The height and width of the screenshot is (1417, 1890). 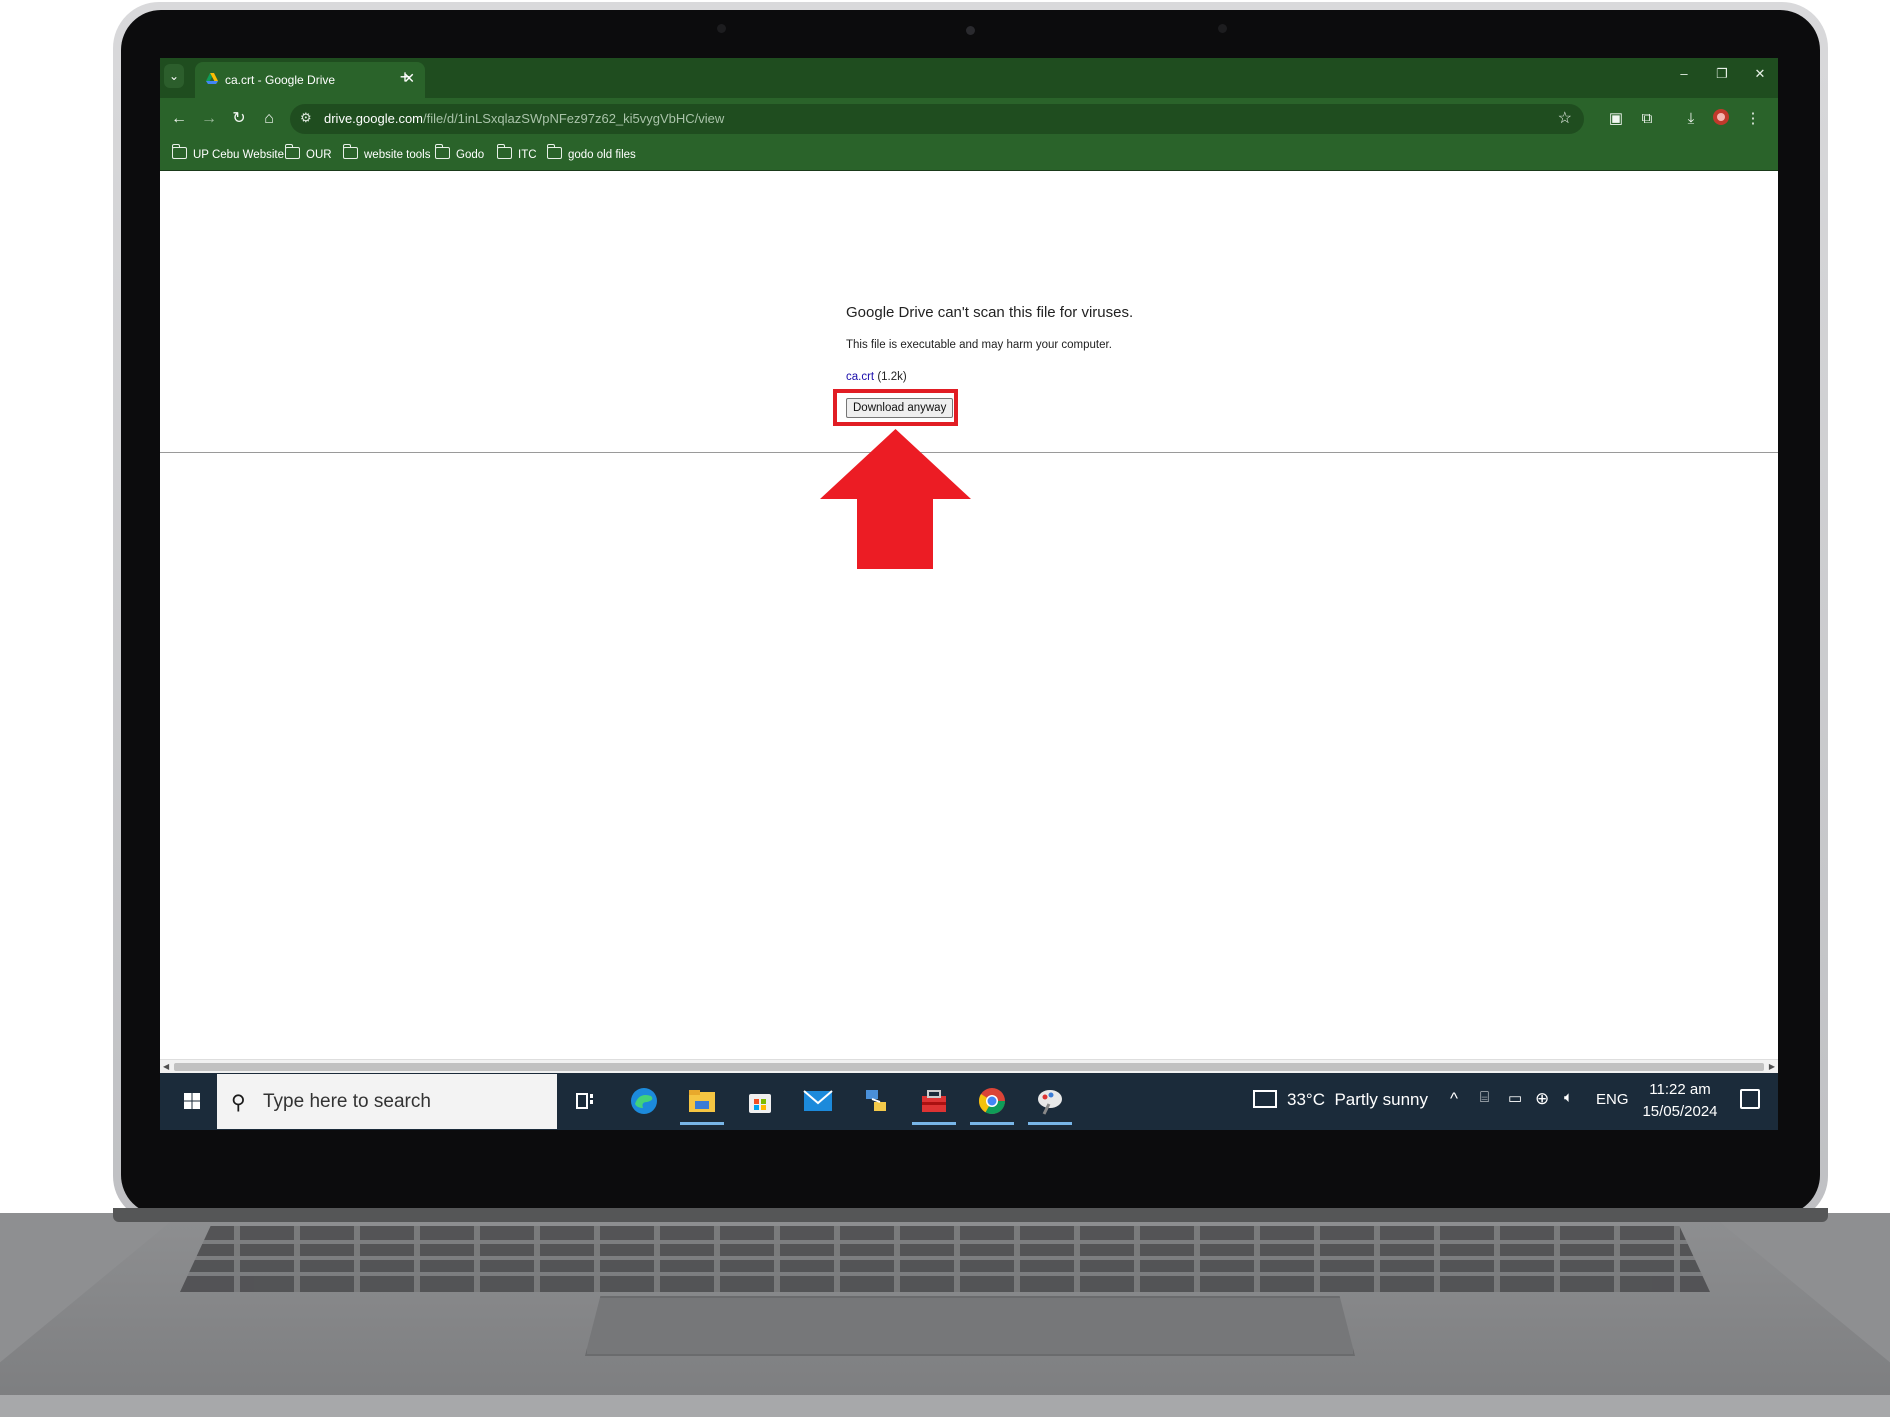 I want to click on url-host: drive.google.com, so click(x=373, y=118).